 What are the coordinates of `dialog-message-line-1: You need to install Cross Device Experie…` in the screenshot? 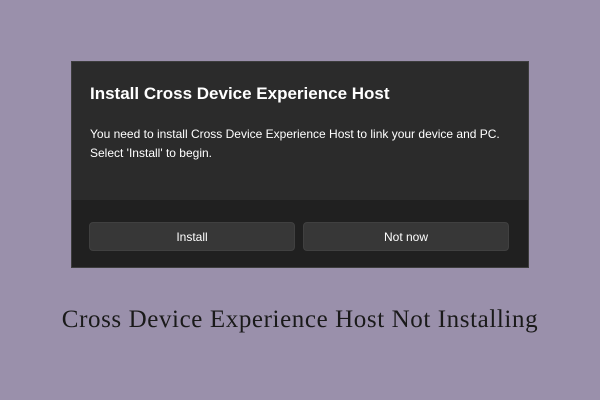 It's located at (295, 134).